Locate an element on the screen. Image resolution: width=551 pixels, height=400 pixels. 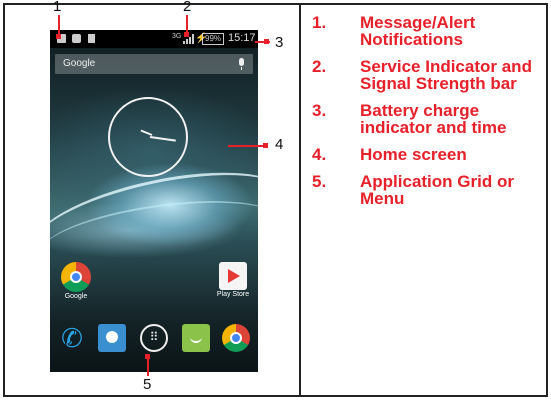
callout-4-line is located at coordinates (248, 146).